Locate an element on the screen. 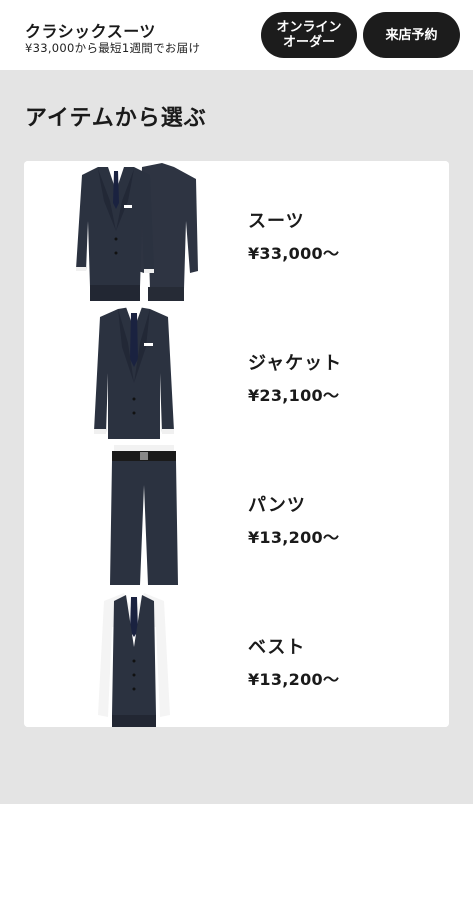  pants-image is located at coordinates (144, 515).